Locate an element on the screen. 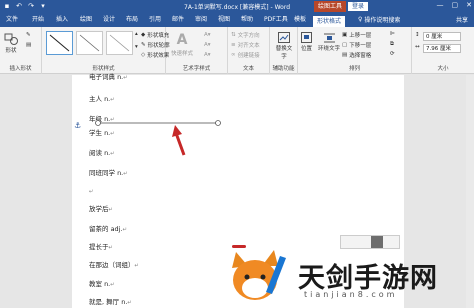  tab-mailings: 邮件 is located at coordinates (178, 20).